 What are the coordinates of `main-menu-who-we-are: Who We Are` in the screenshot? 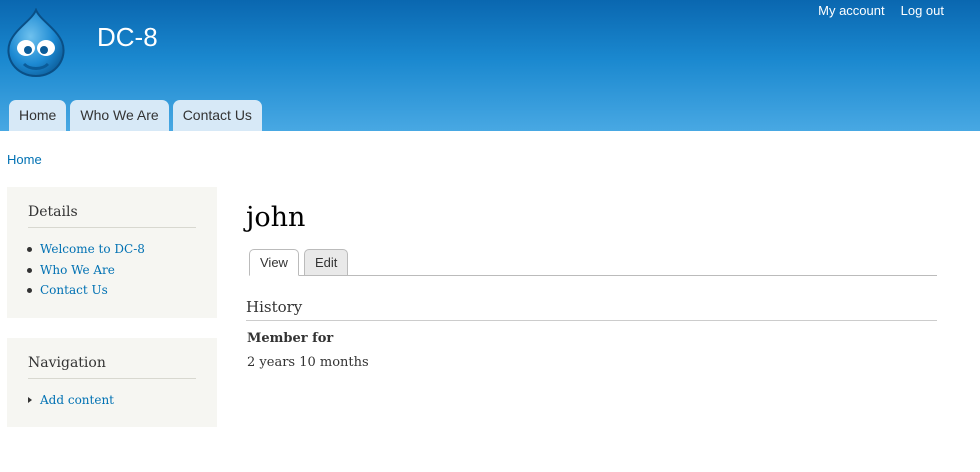 It's located at (119, 115).